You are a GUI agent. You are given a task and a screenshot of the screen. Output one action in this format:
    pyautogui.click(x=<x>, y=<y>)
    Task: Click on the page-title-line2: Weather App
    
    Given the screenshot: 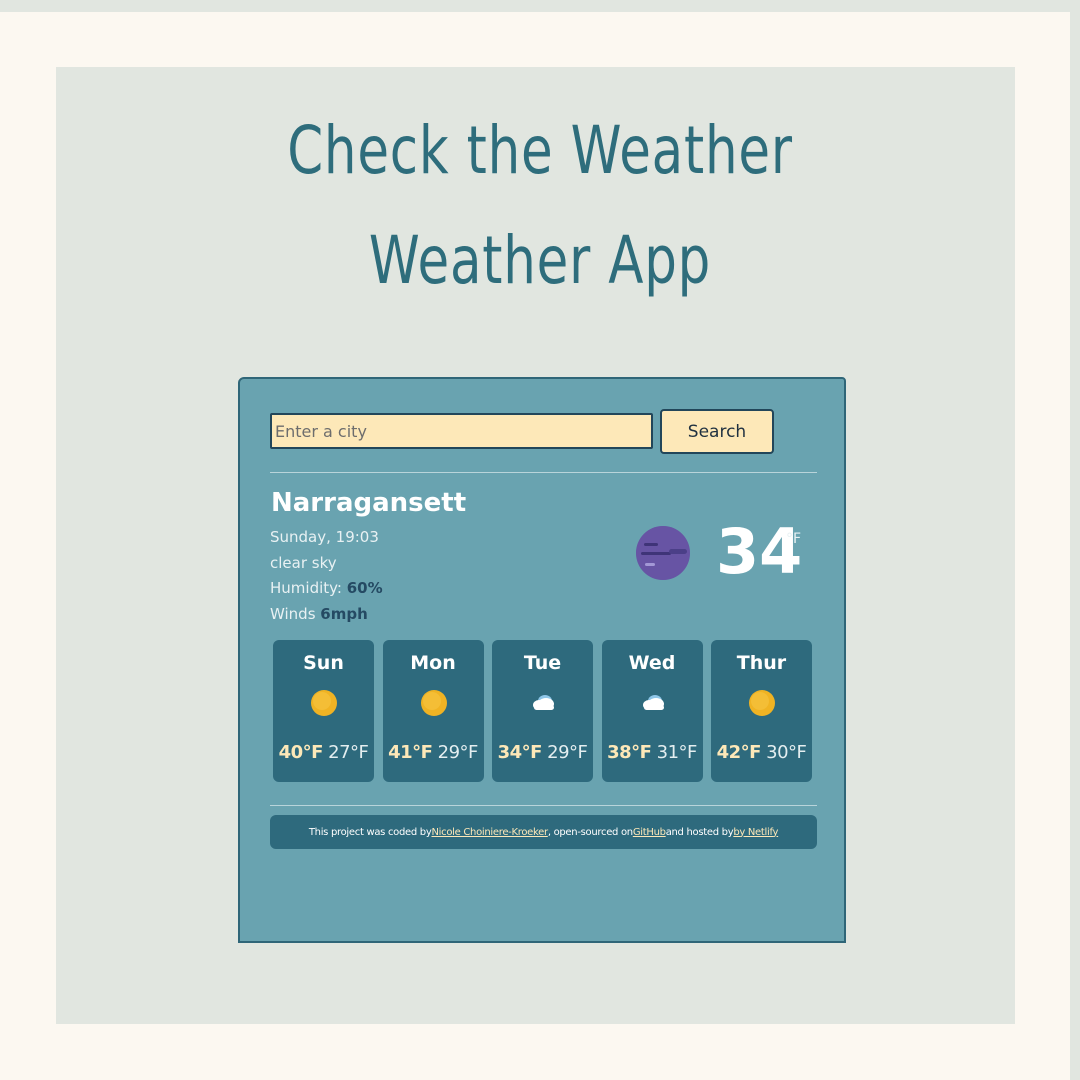 What is the action you would take?
    pyautogui.click(x=540, y=260)
    